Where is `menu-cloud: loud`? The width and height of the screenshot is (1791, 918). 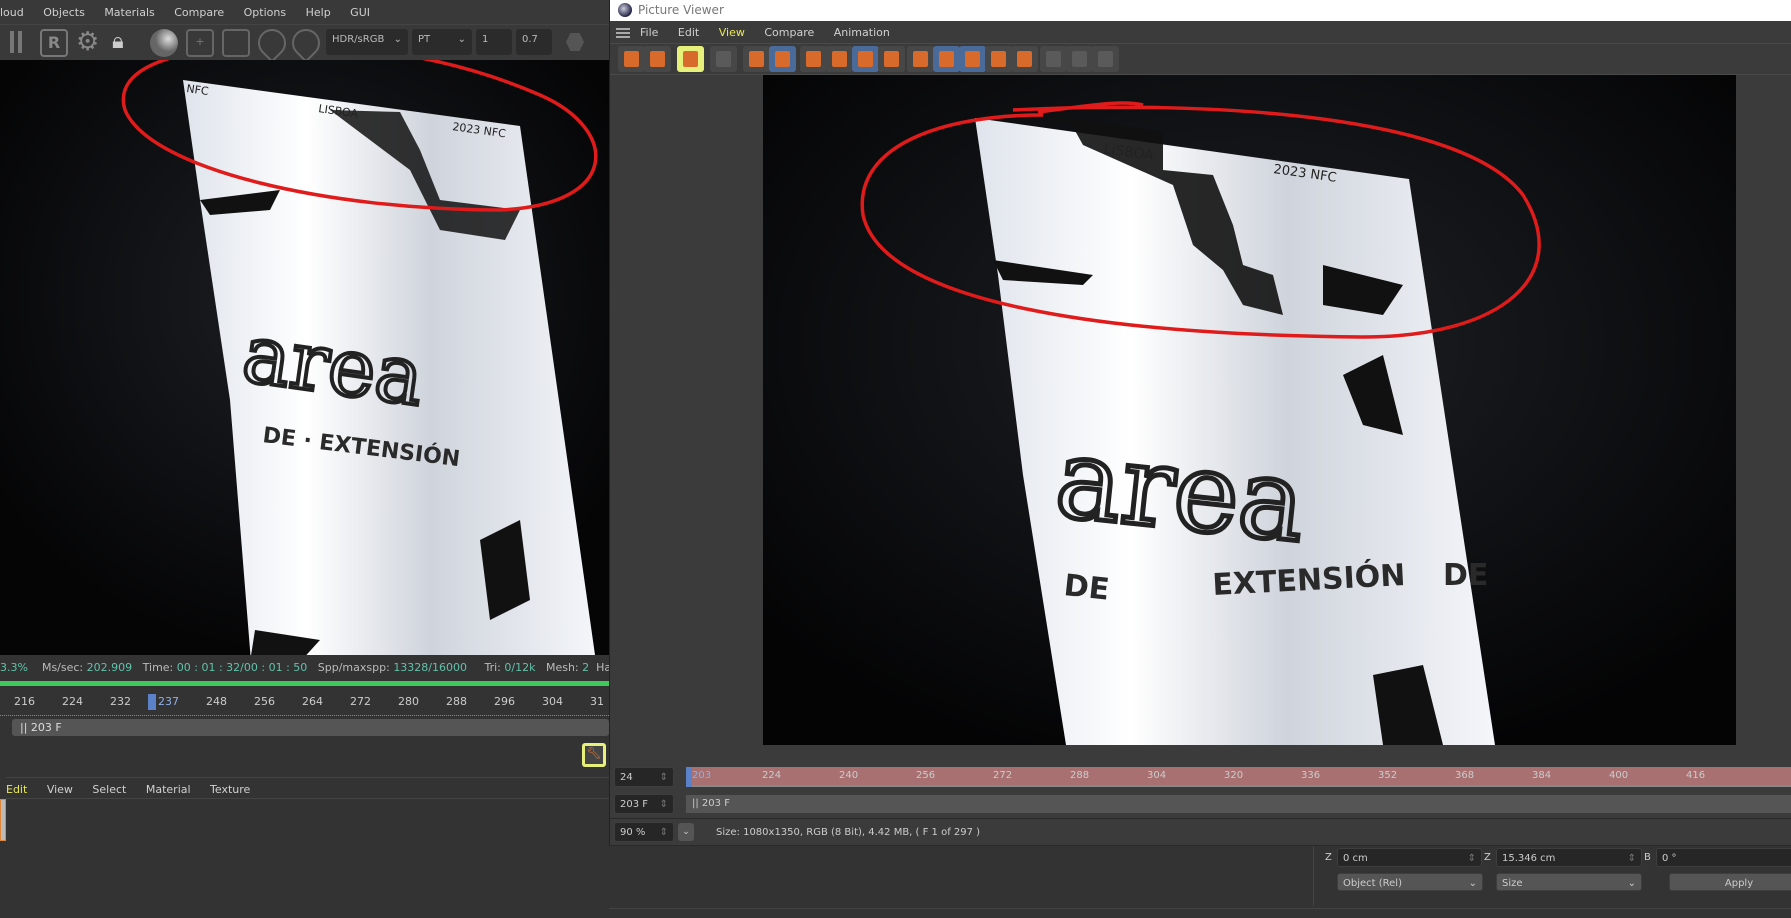 menu-cloud: loud is located at coordinates (12, 12).